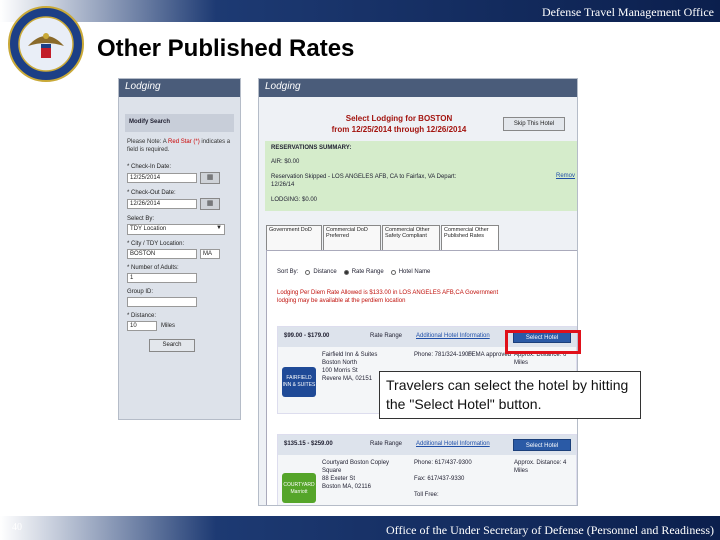 The image size is (720, 540). Describe the element at coordinates (179, 88) in the screenshot. I see `lodging-heading: Lodging` at that location.